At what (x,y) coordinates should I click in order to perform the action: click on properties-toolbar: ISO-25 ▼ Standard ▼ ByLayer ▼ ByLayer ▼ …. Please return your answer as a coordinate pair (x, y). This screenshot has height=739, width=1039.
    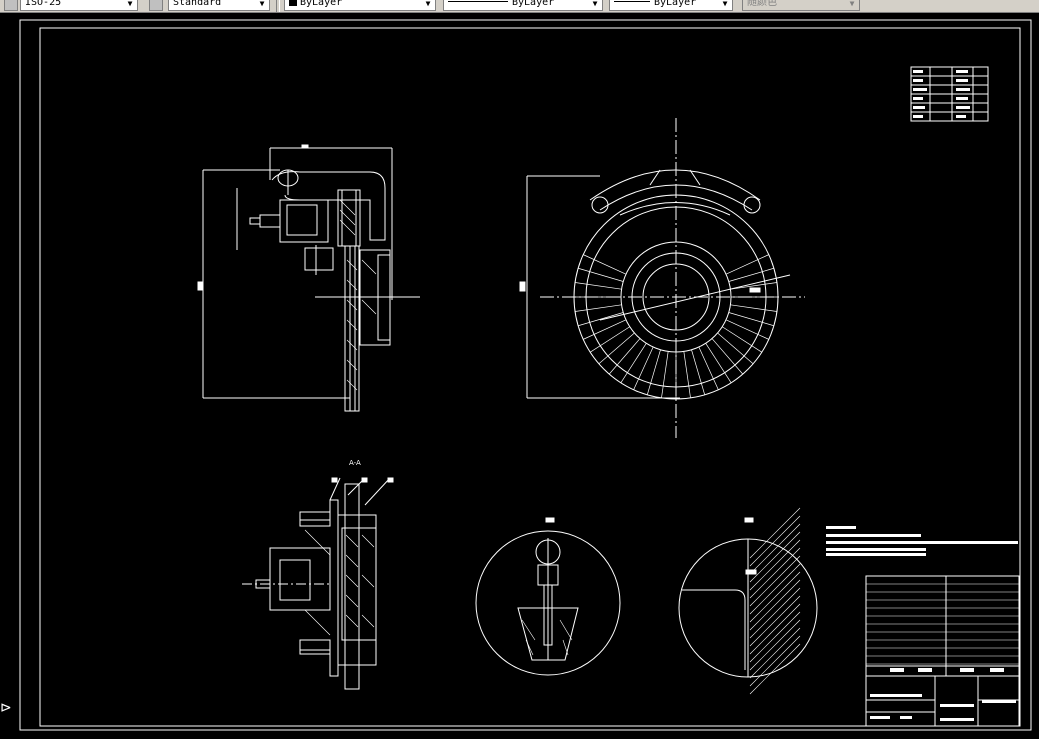
    Looking at the image, I should click on (519, 6).